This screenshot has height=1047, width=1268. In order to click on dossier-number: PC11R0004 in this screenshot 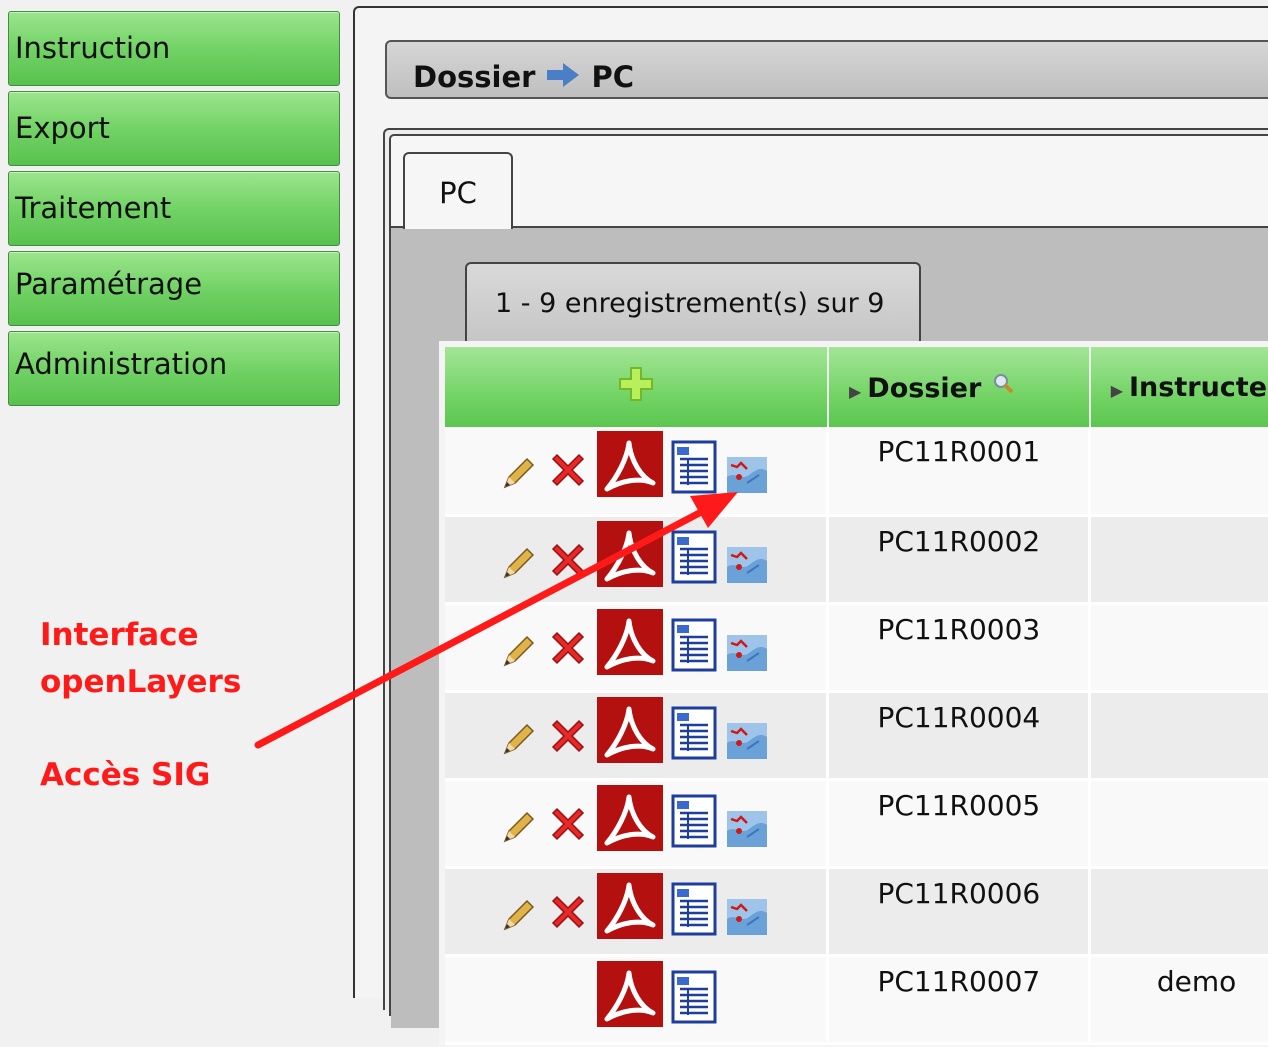, I will do `click(959, 717)`.